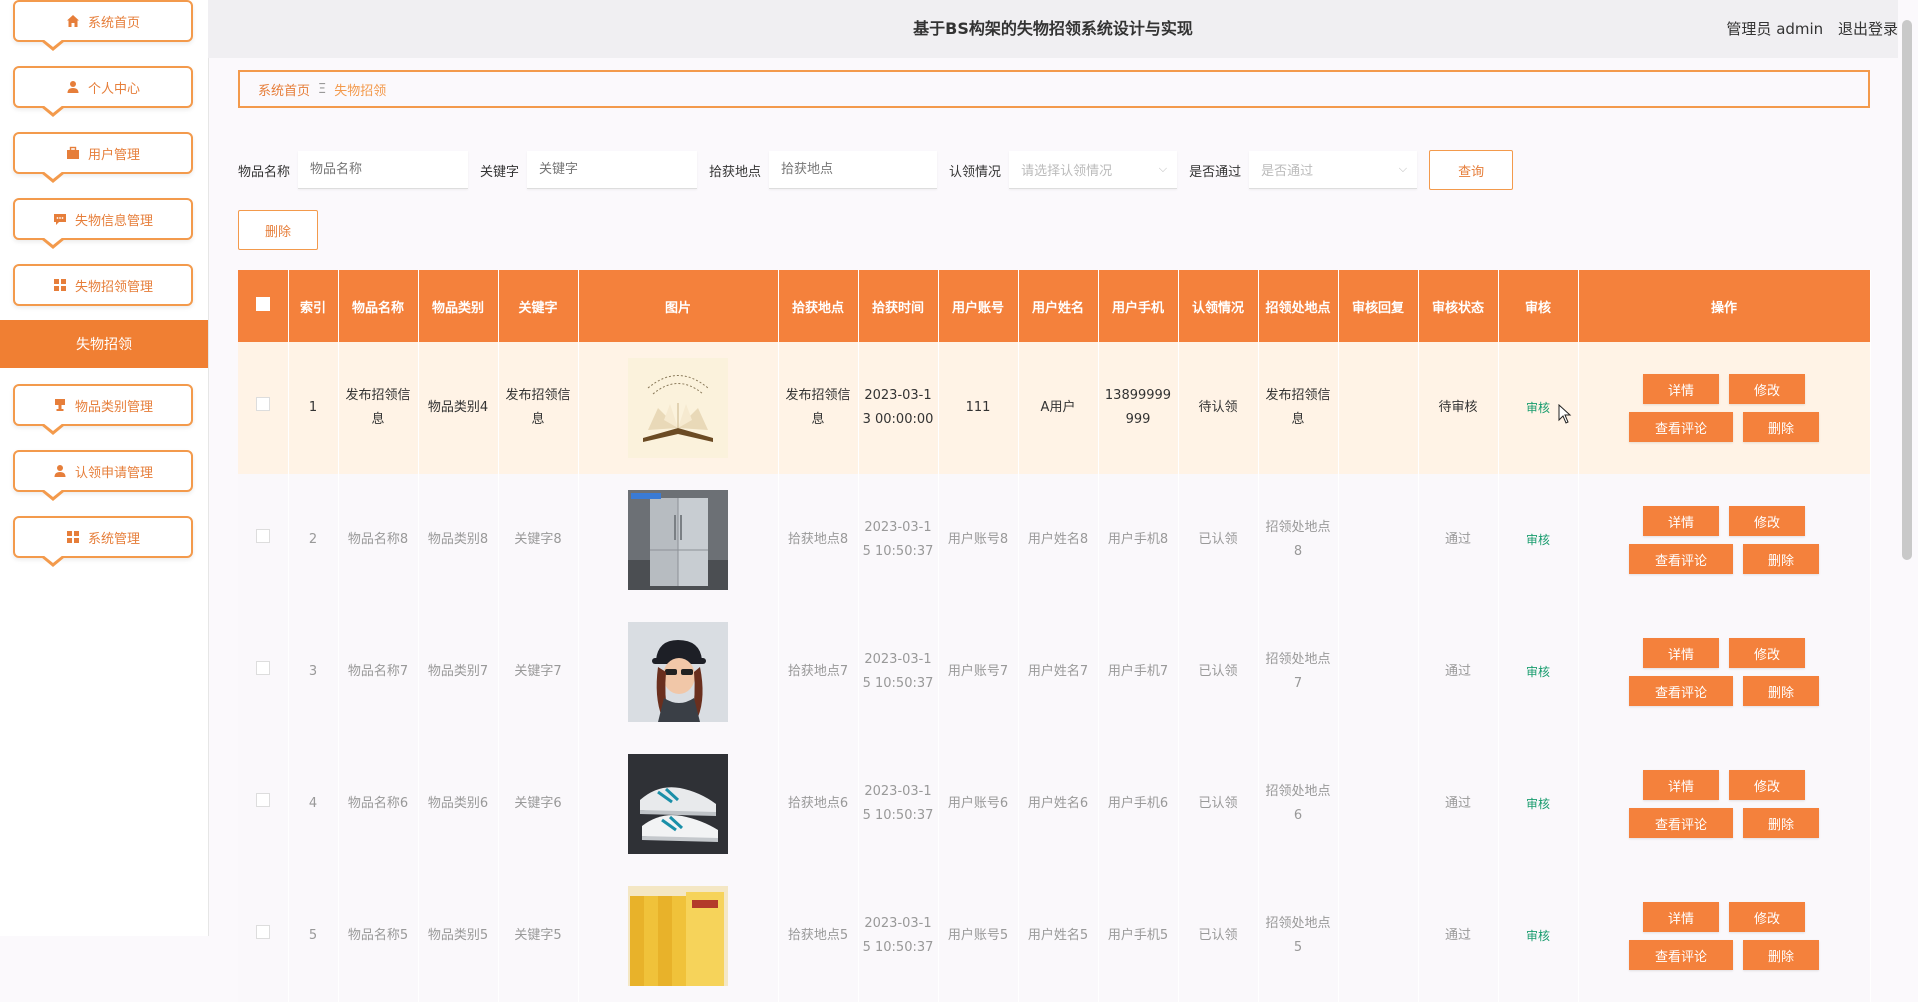  Describe the element at coordinates (1775, 29) in the screenshot. I see `user-label: 管理员 admin` at that location.